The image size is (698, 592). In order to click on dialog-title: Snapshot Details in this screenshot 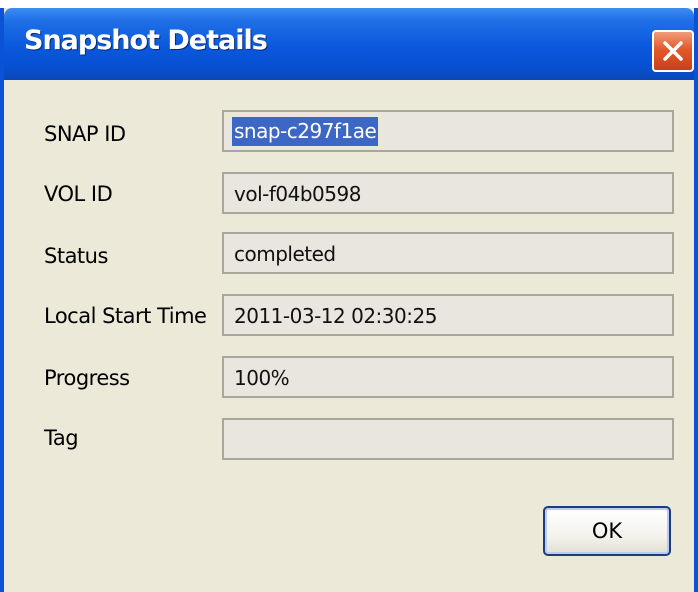, I will do `click(146, 40)`.